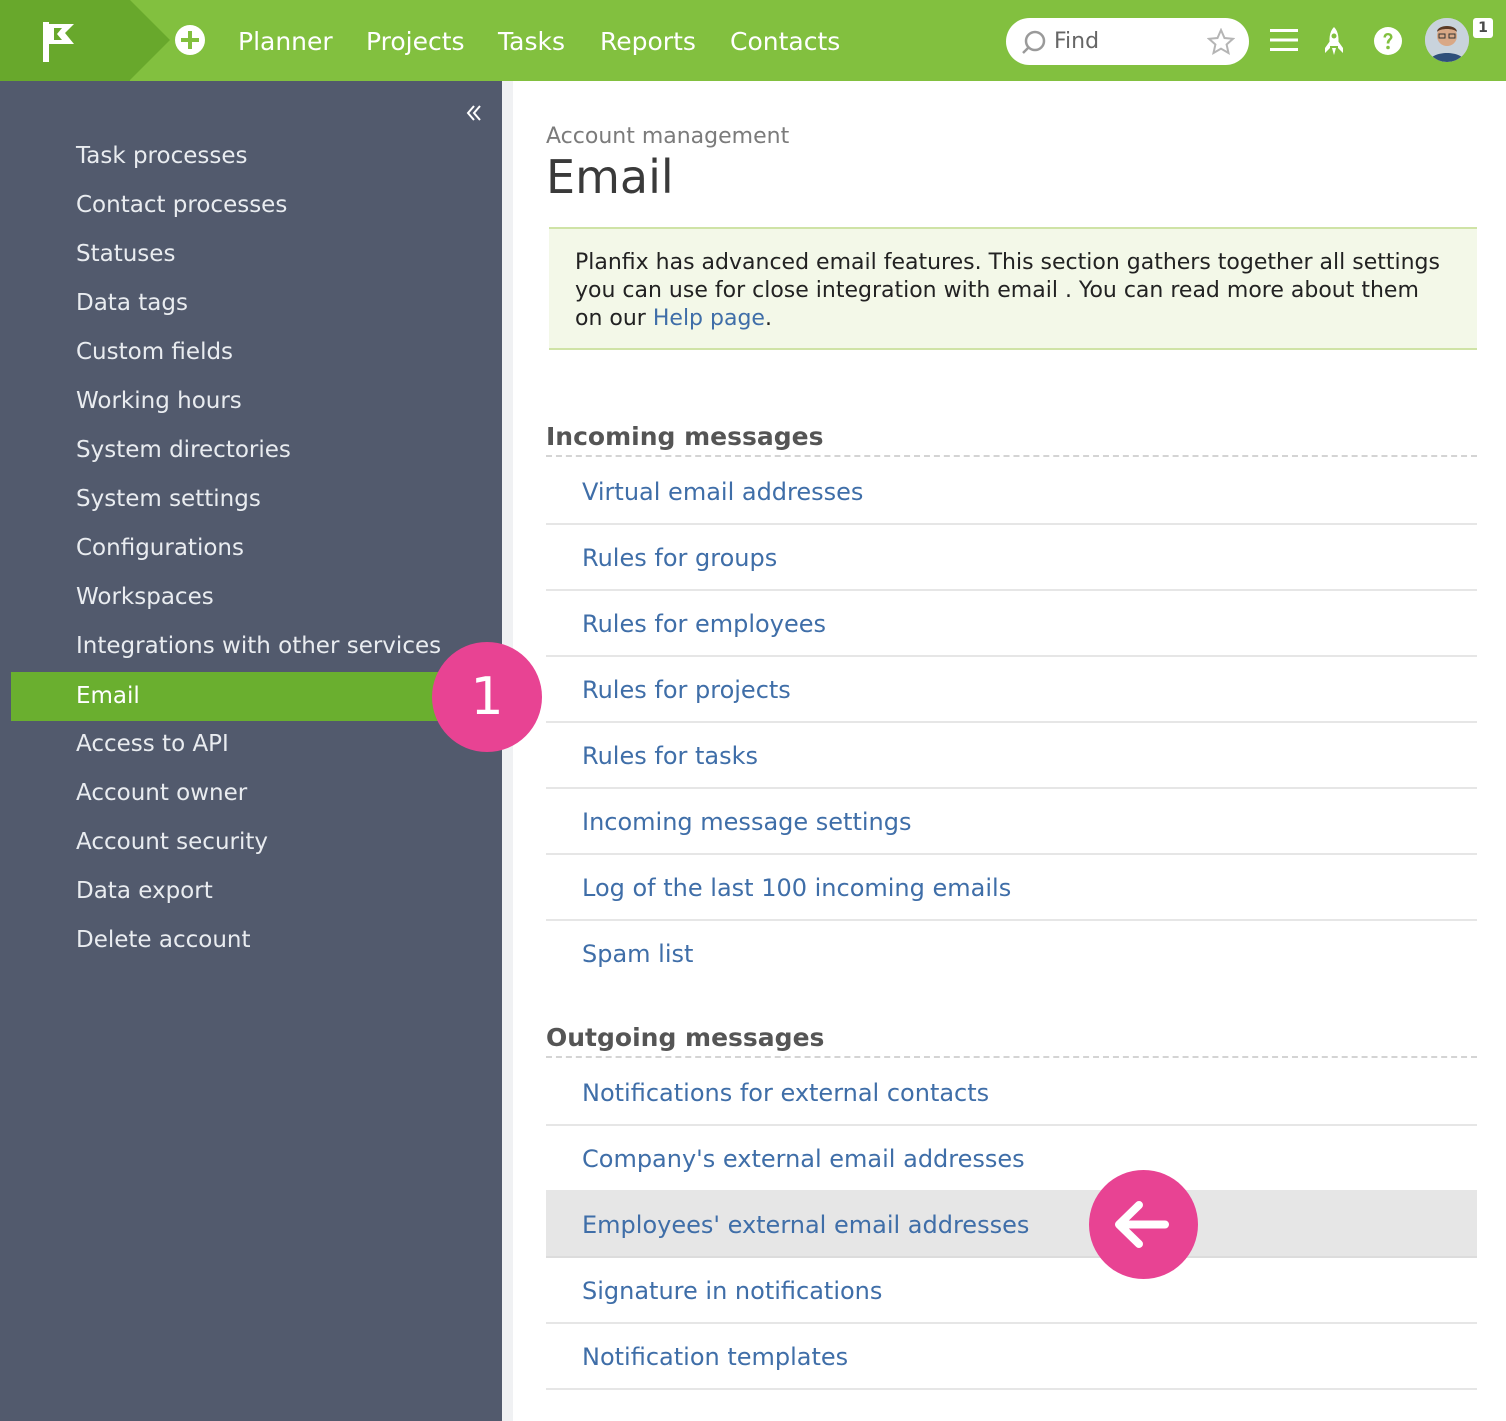  What do you see at coordinates (251, 548) in the screenshot?
I see `sidebar-item-configurations: Configurations` at bounding box center [251, 548].